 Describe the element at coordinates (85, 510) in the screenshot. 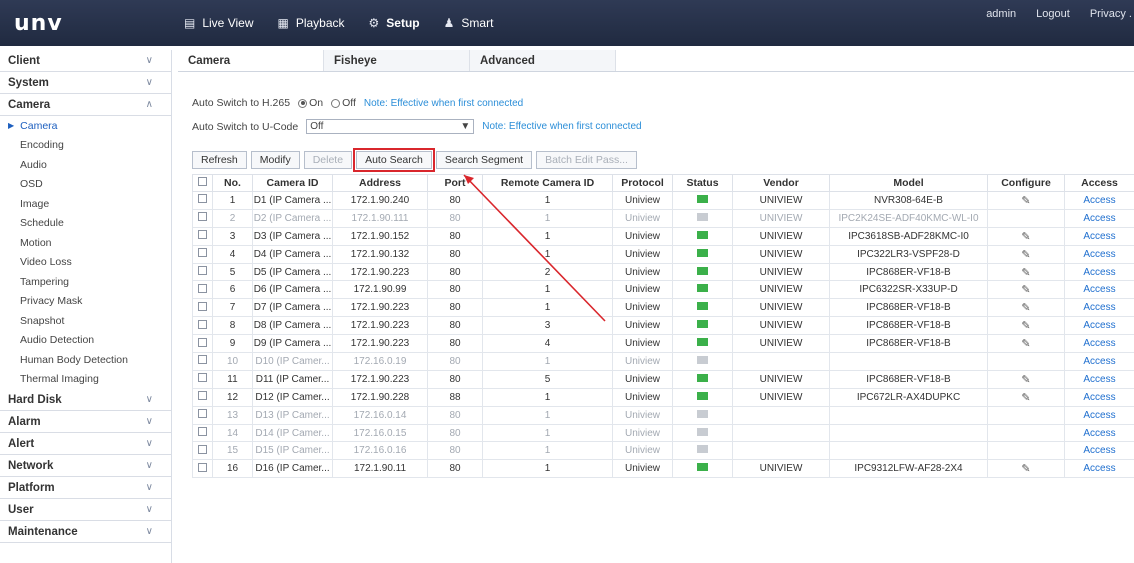

I see `sidebar-group-user: User ∨` at that location.